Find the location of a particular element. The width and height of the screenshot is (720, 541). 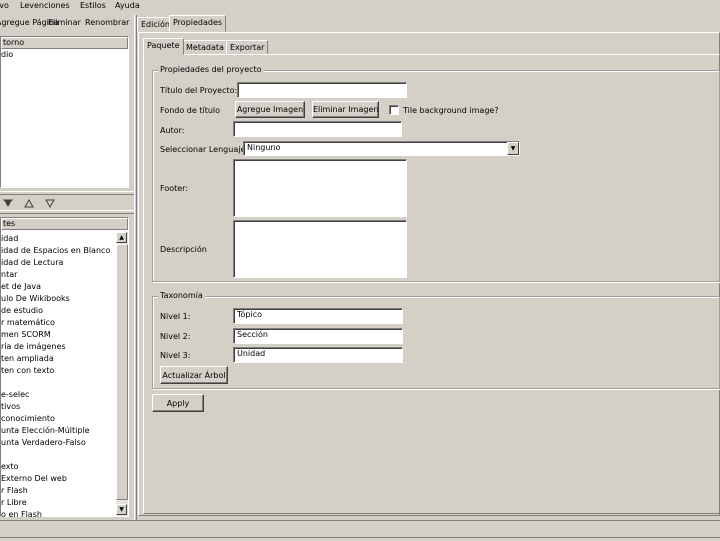

status-bar-bottom is located at coordinates (360, 539).